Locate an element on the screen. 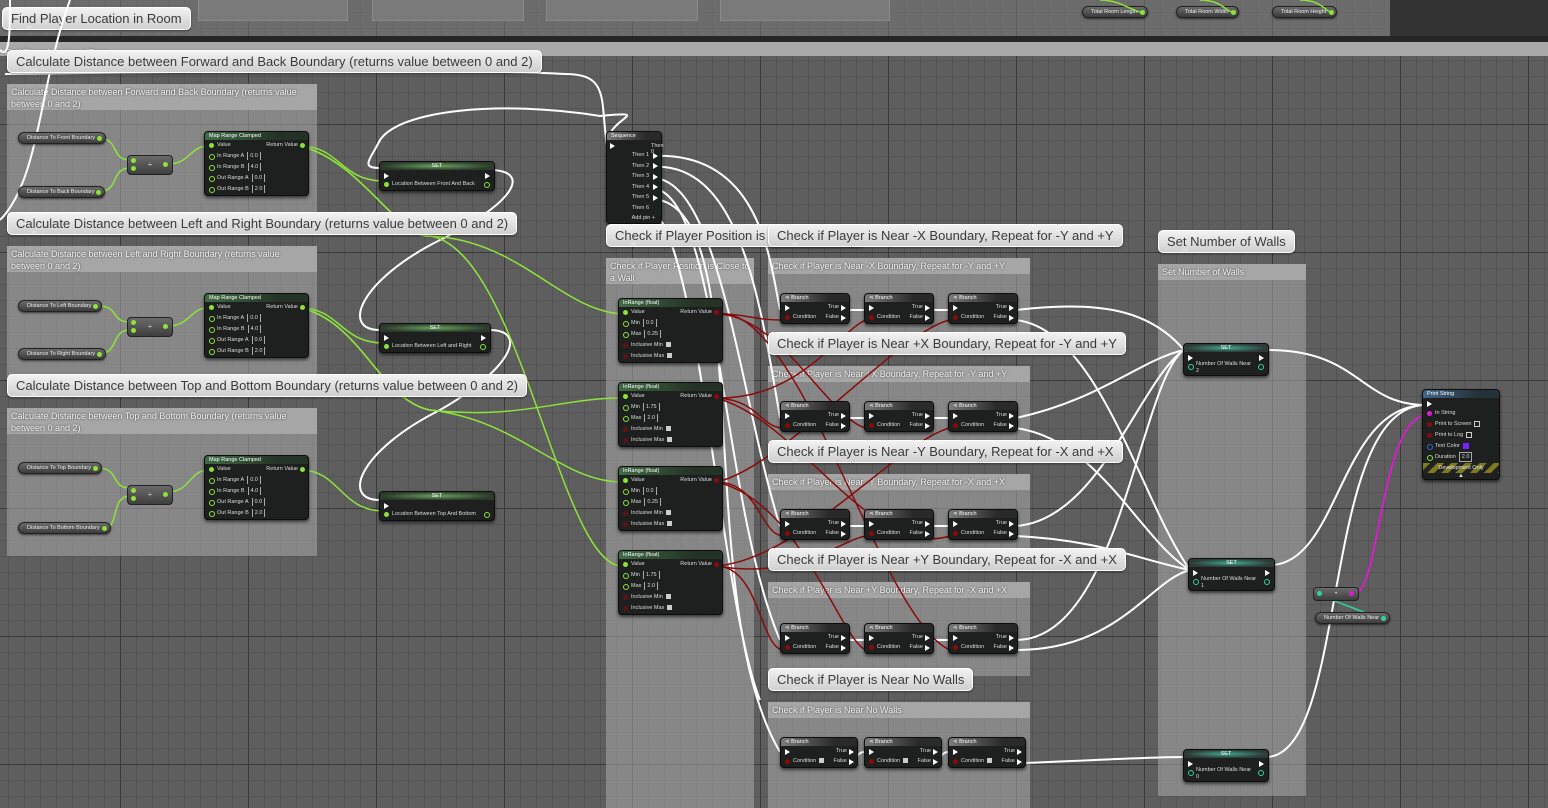 Image resolution: width=1548 pixels, height=808 pixels. node-title: ⋖ Branch is located at coordinates (899, 406).